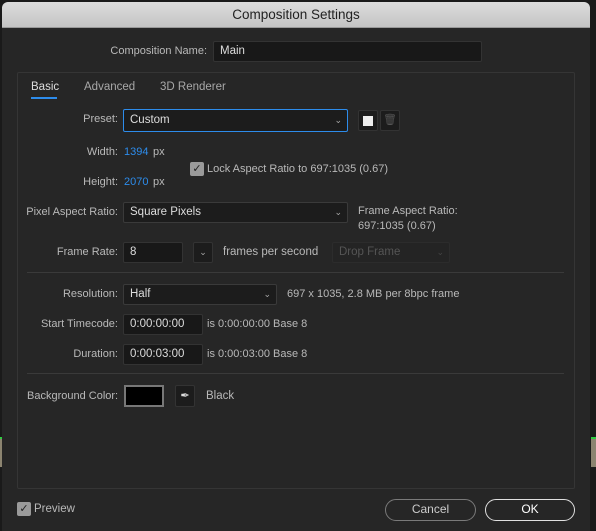  I want to click on frame-aspect-value: 697:1035 (0.67), so click(397, 226).